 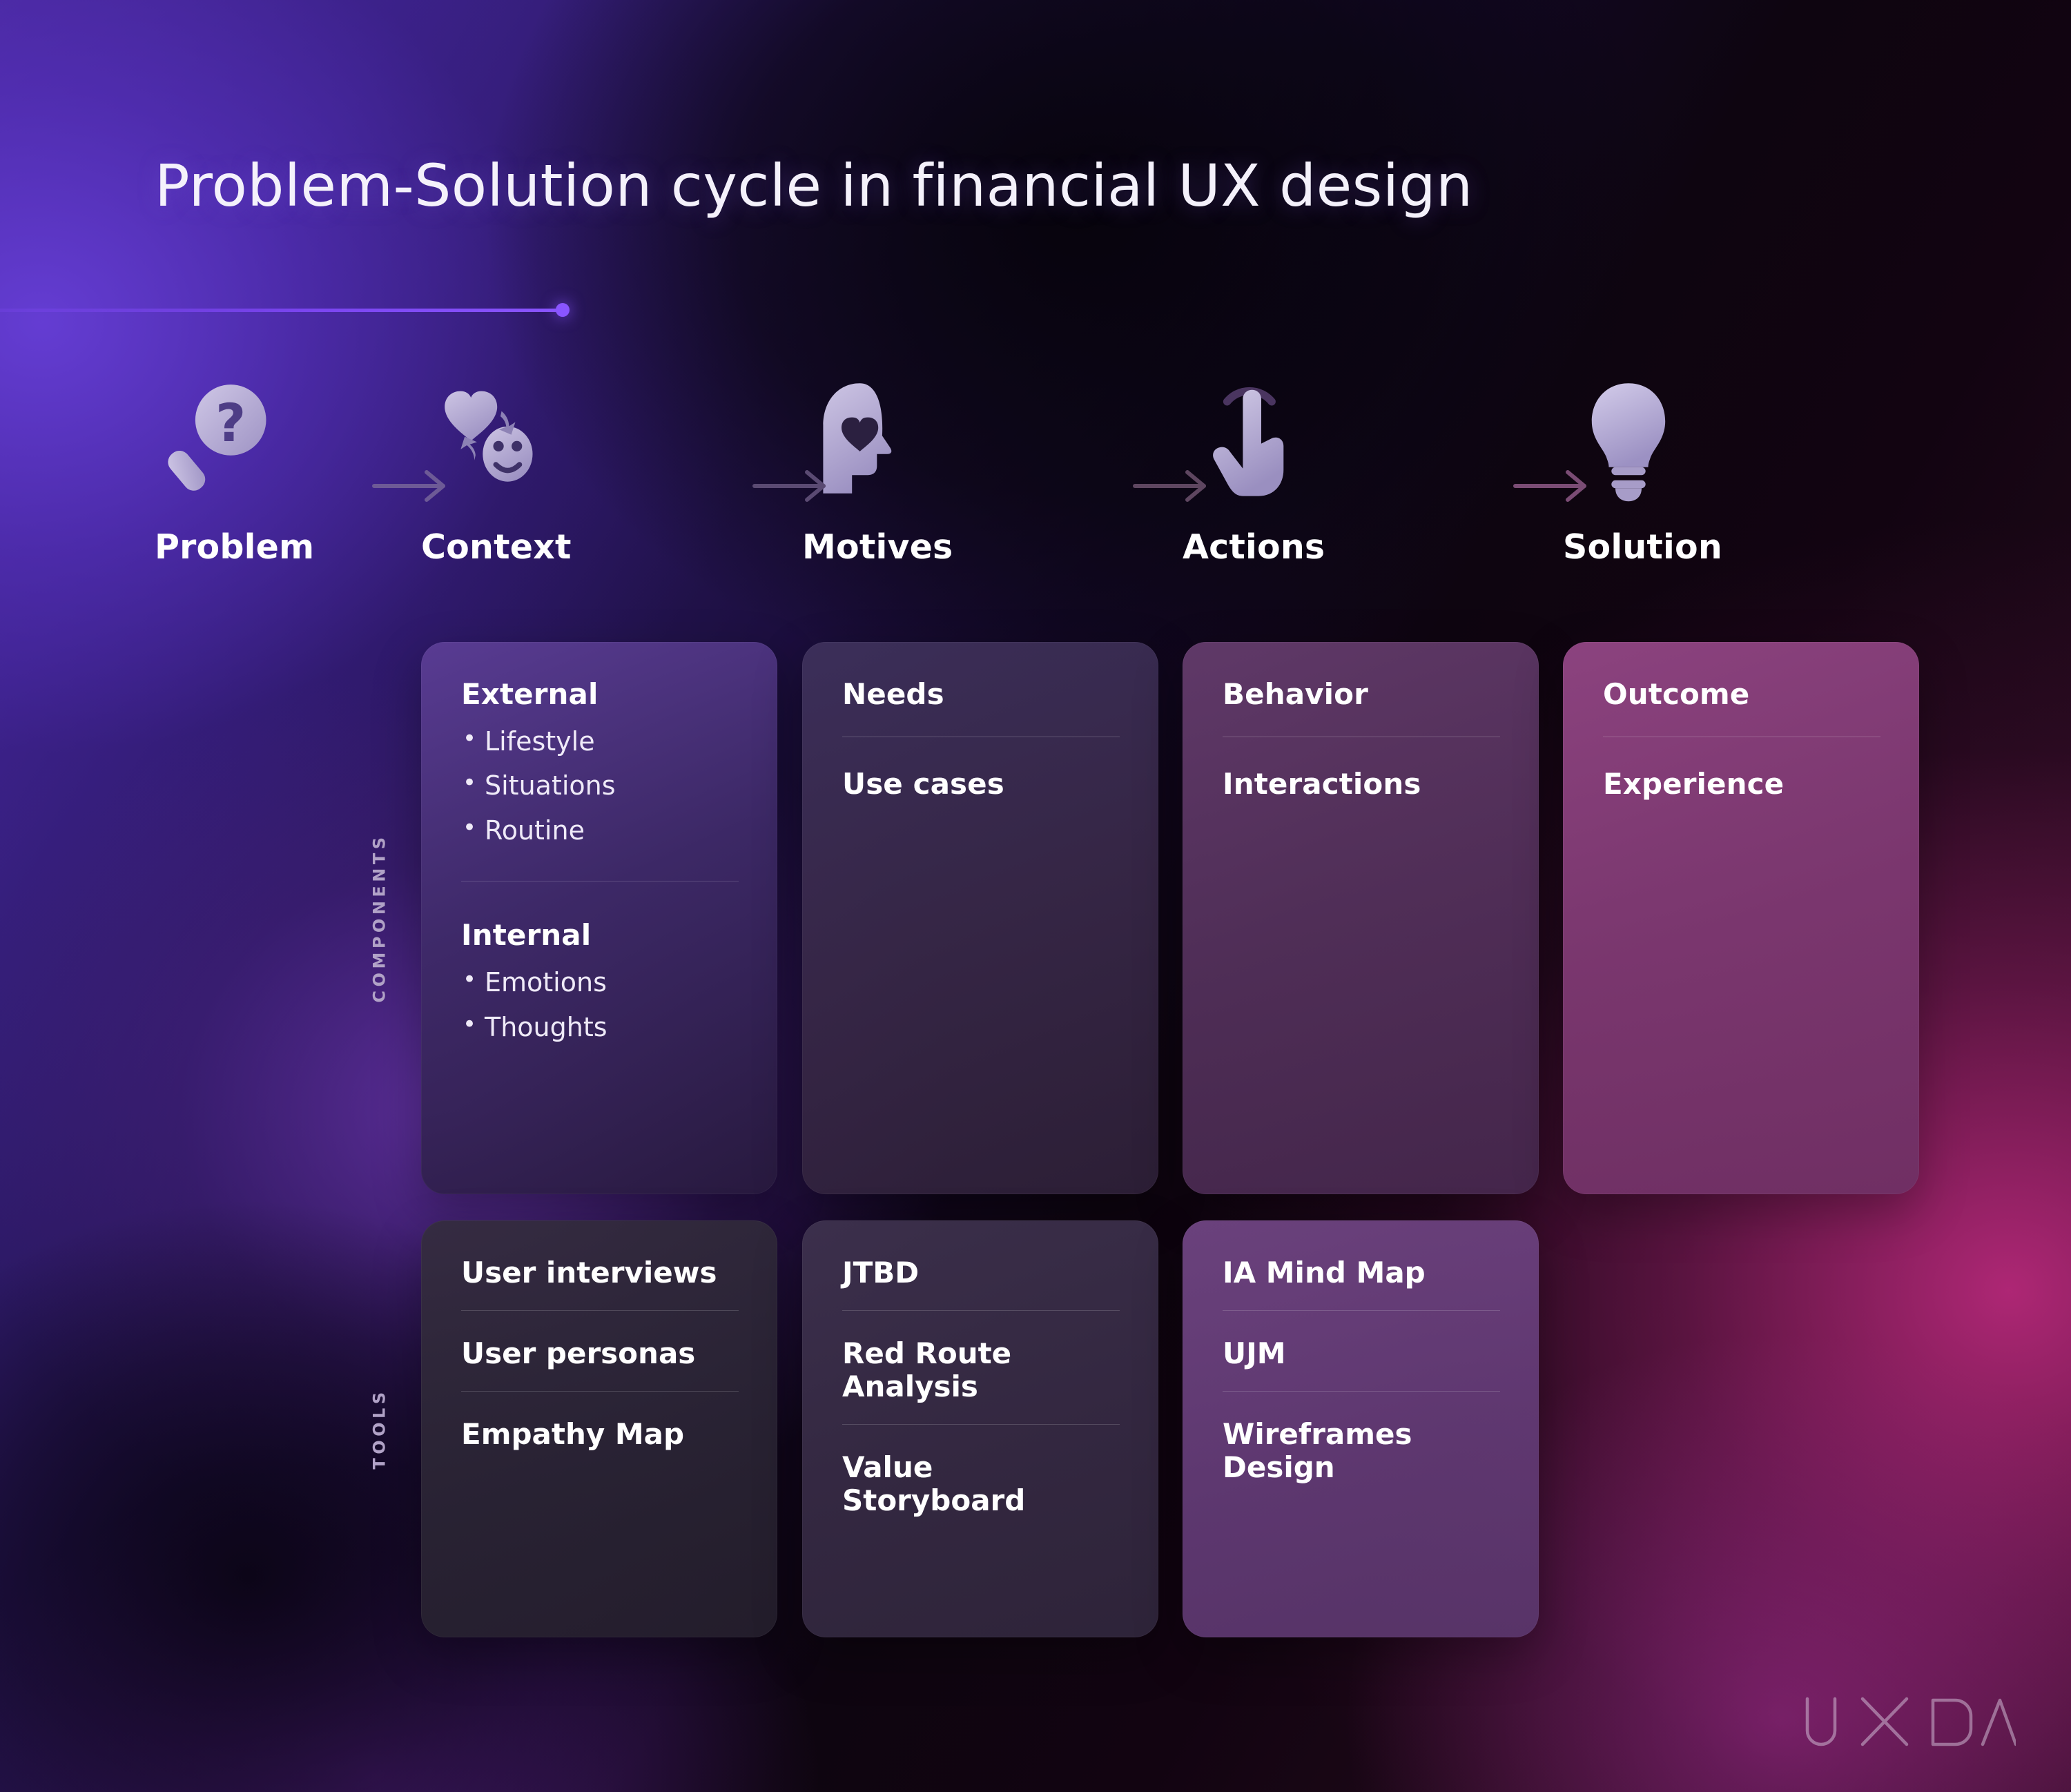 I want to click on list-item: Routine, so click(x=600, y=830).